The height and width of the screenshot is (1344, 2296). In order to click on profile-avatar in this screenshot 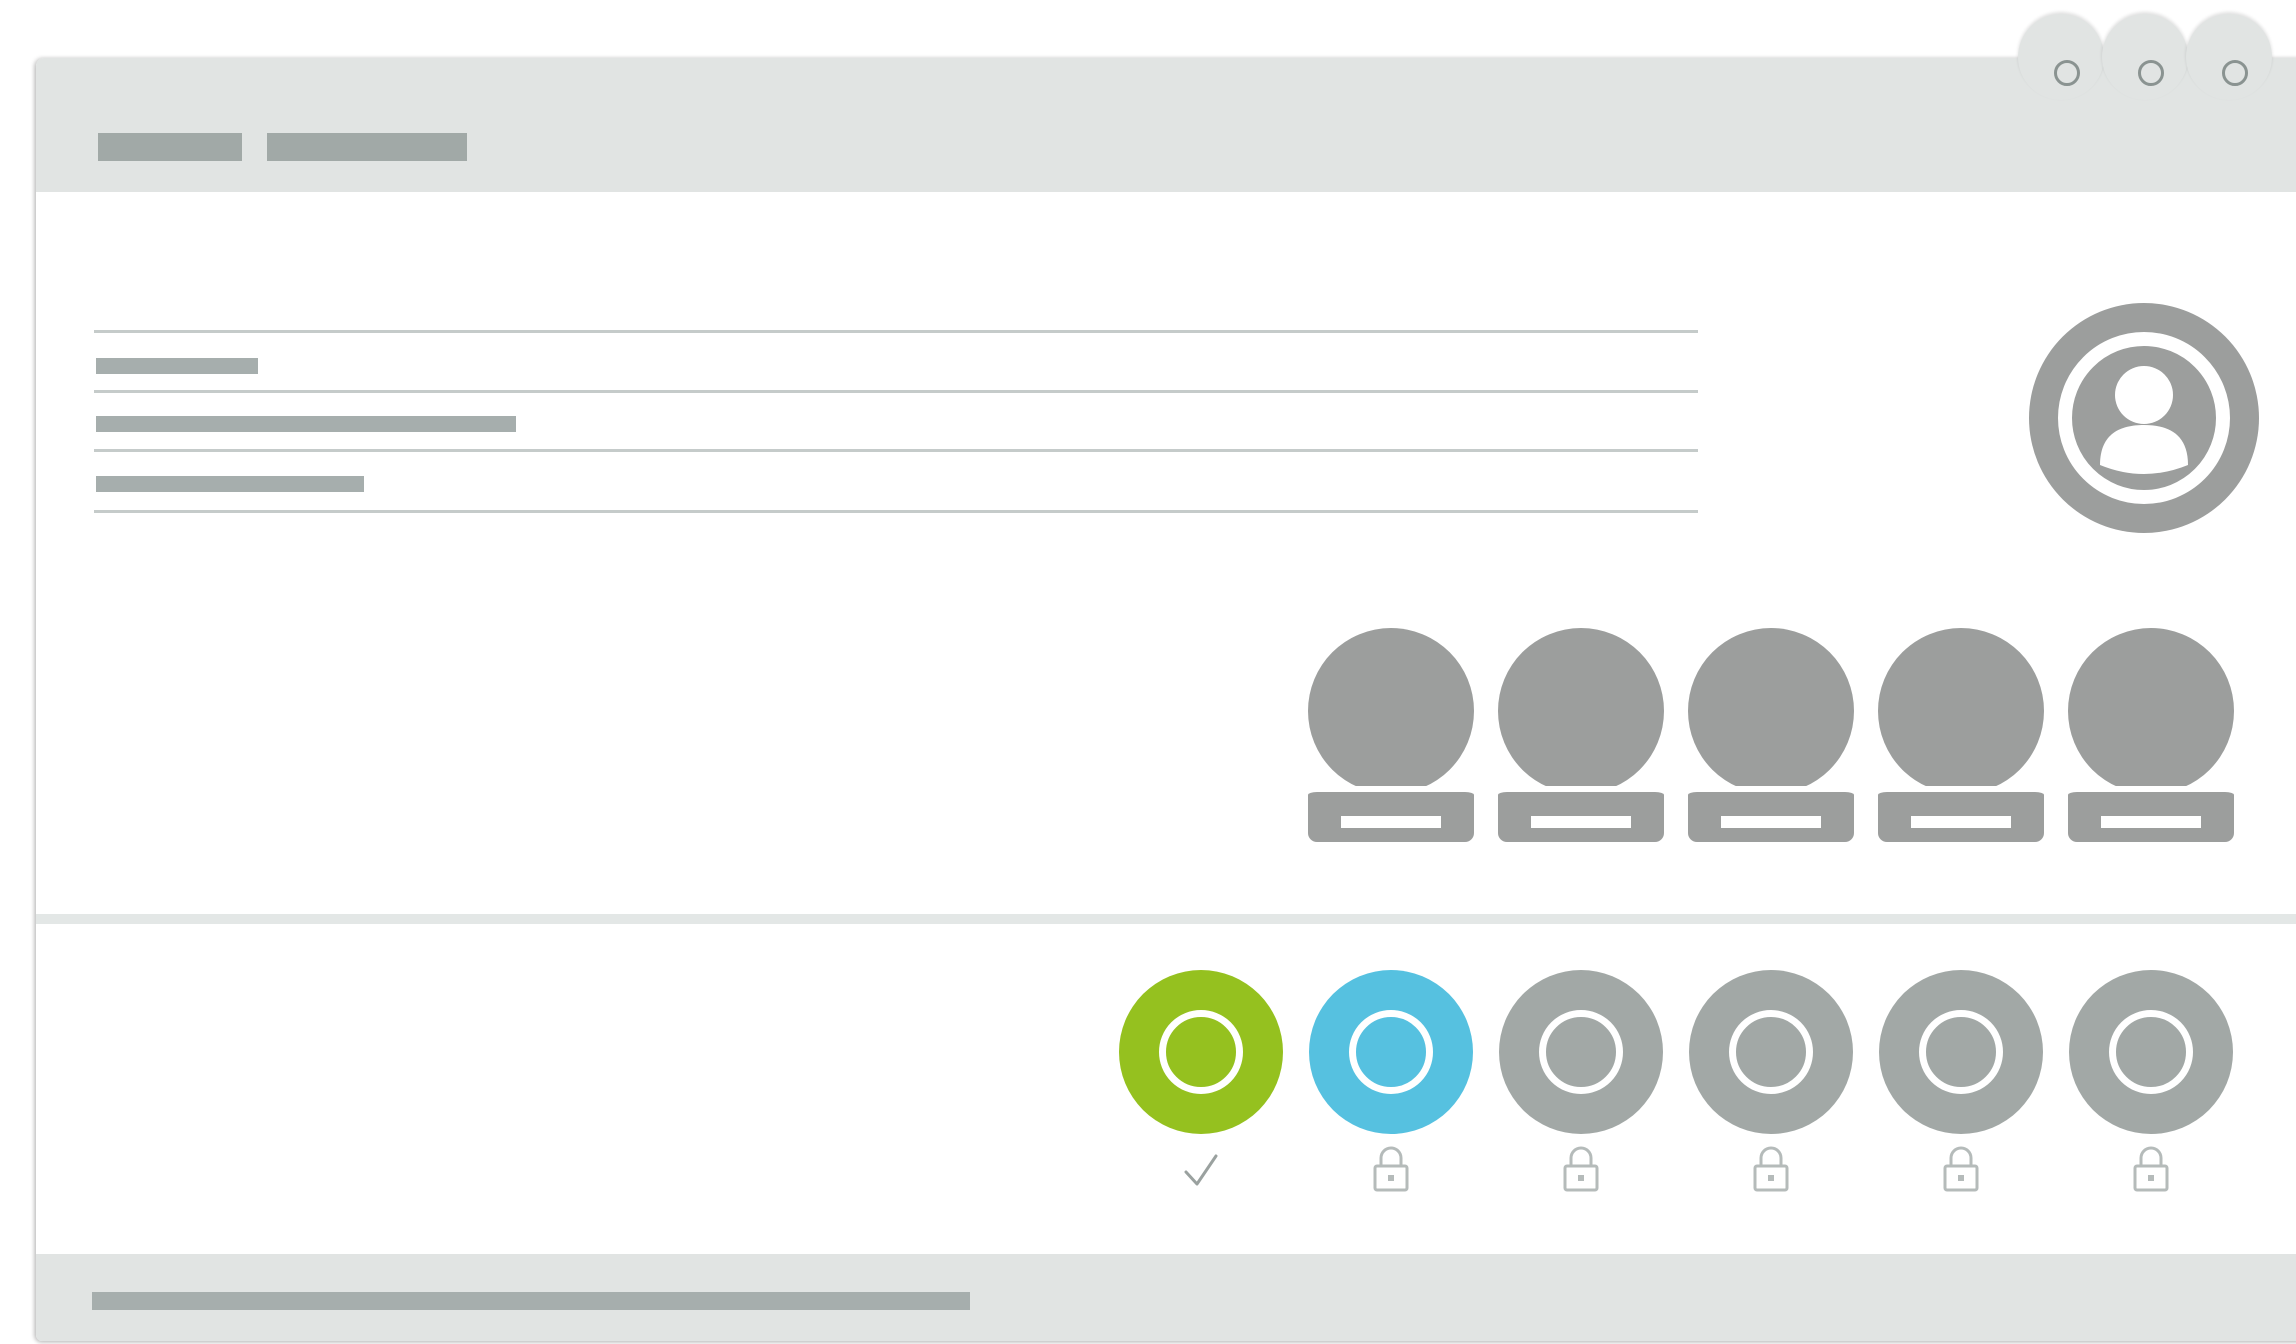, I will do `click(2144, 418)`.